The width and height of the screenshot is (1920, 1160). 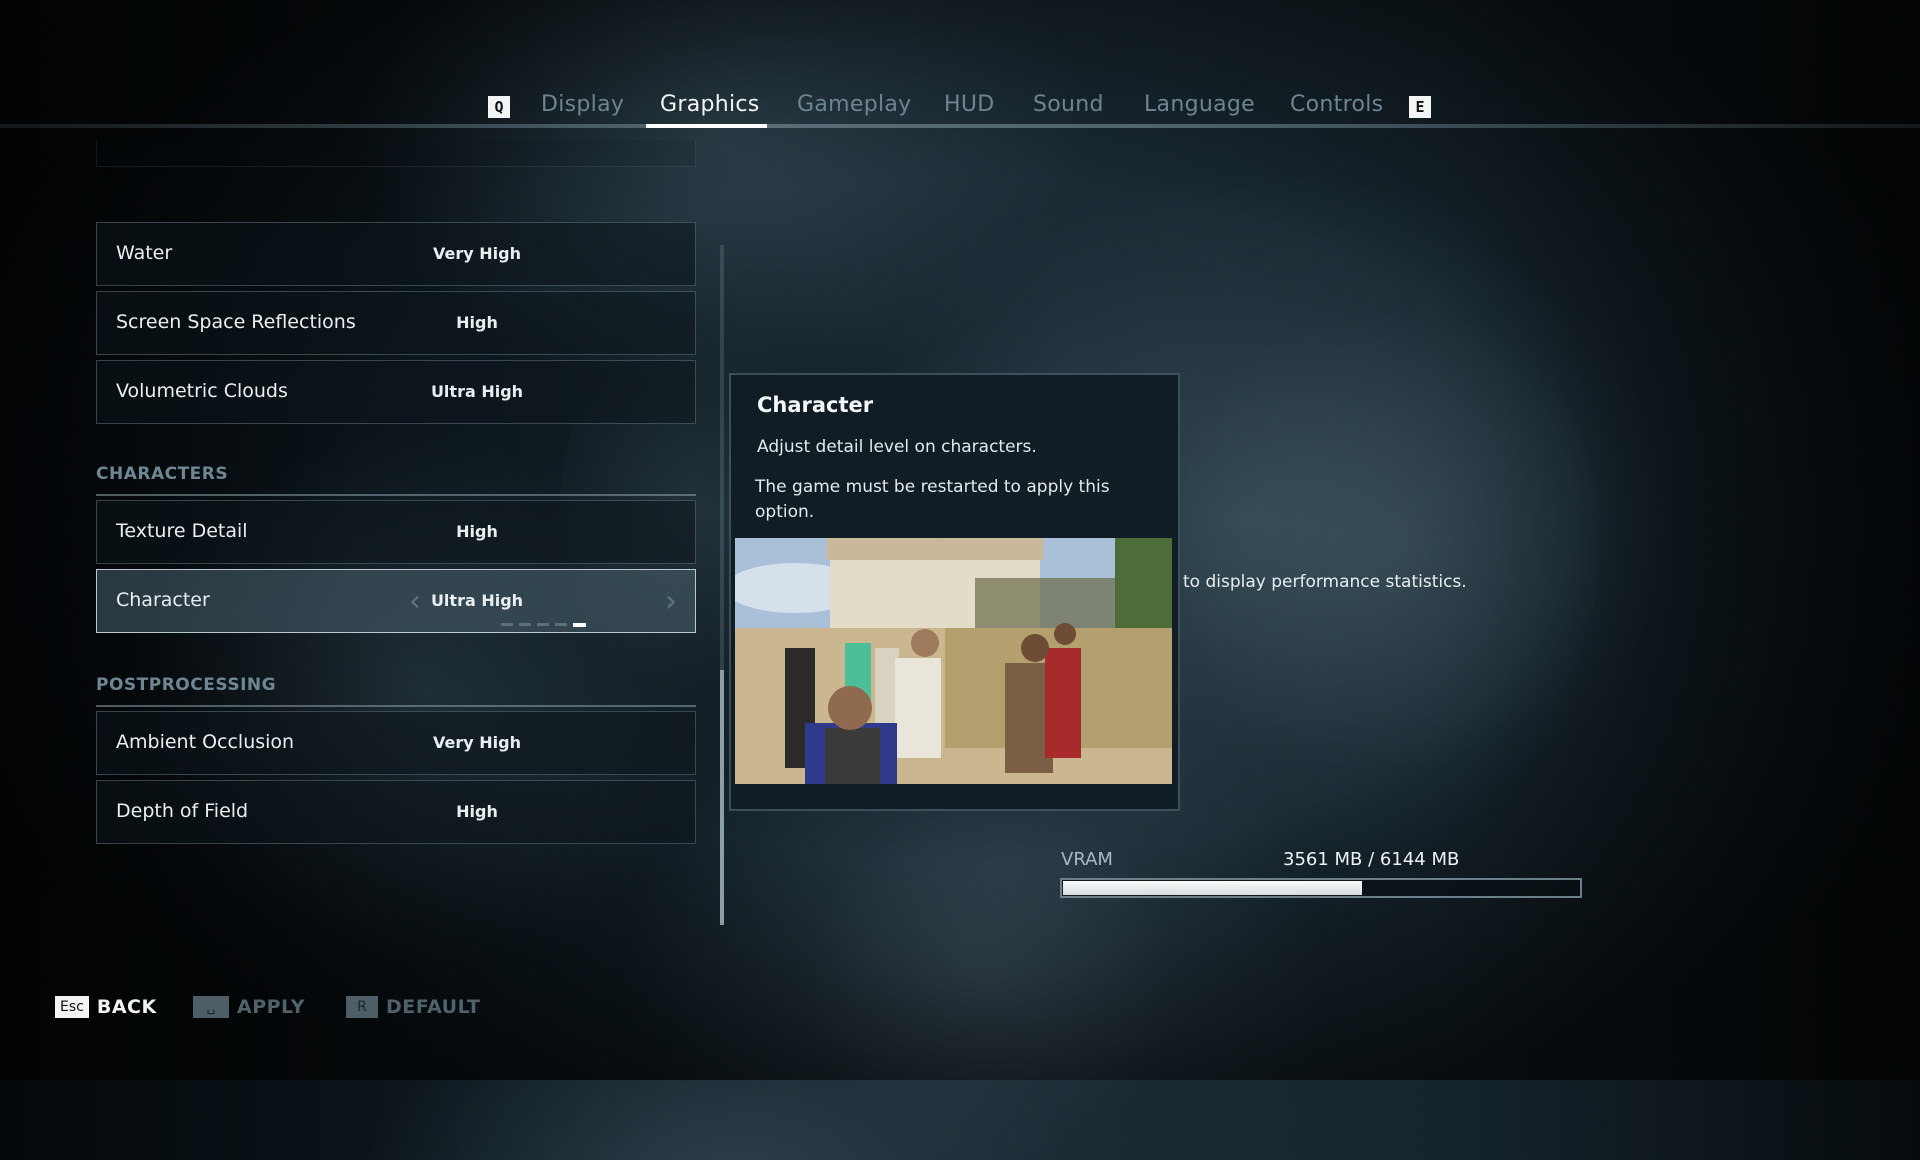 I want to click on settings-row-depth-of-field: Depth of Field High, so click(x=396, y=812).